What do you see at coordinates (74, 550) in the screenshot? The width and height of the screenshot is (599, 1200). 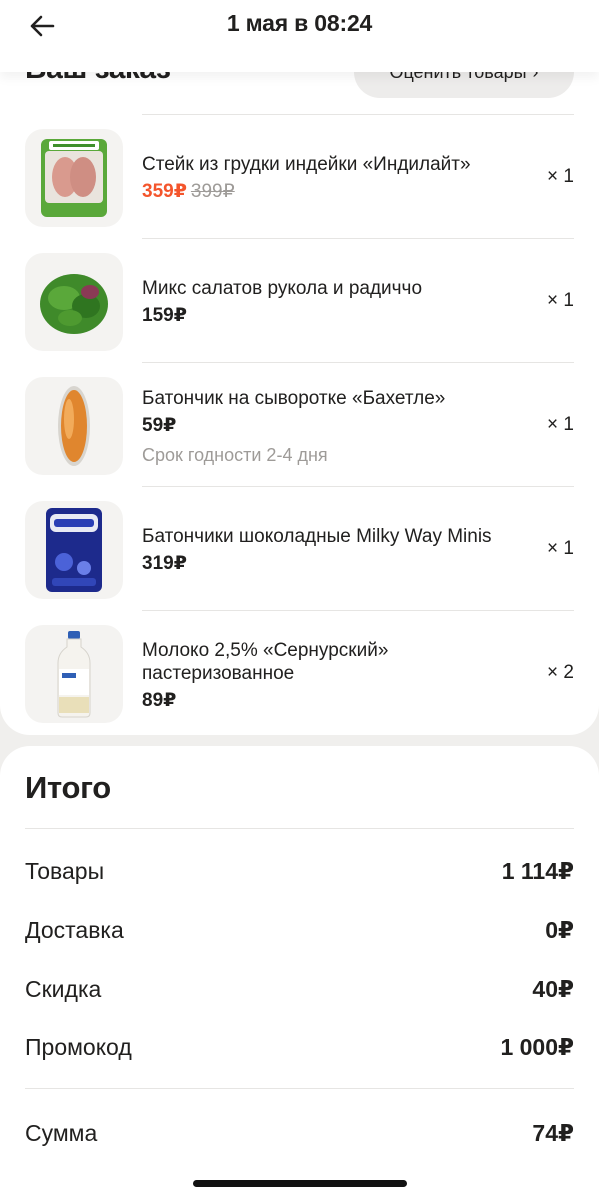 I see `milky-way-pack-image` at bounding box center [74, 550].